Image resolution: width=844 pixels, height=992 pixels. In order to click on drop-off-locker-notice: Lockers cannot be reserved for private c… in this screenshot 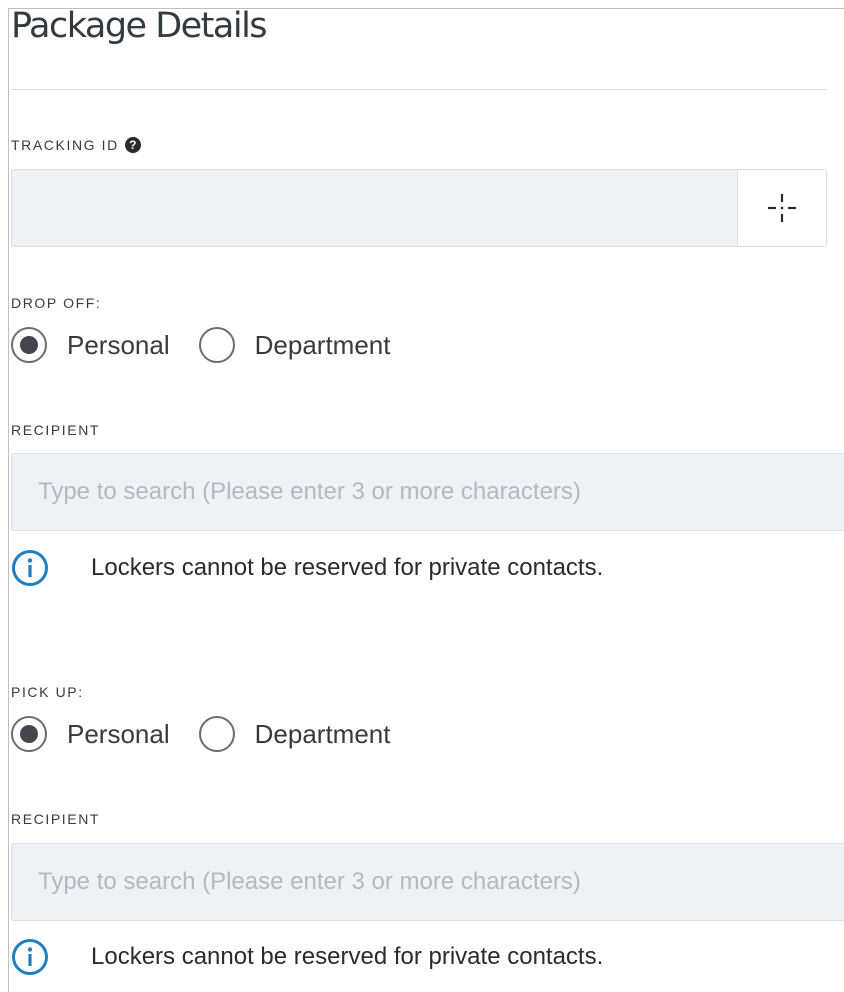, I will do `click(307, 568)`.